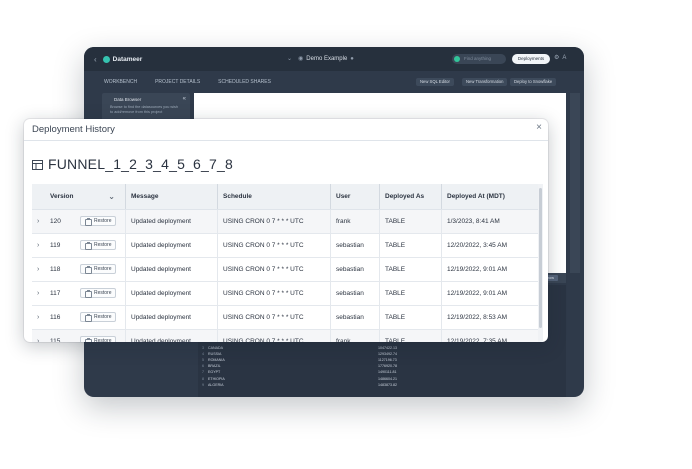 This screenshot has width=692, height=469. What do you see at coordinates (55, 293) in the screenshot?
I see `version-cell: 117` at bounding box center [55, 293].